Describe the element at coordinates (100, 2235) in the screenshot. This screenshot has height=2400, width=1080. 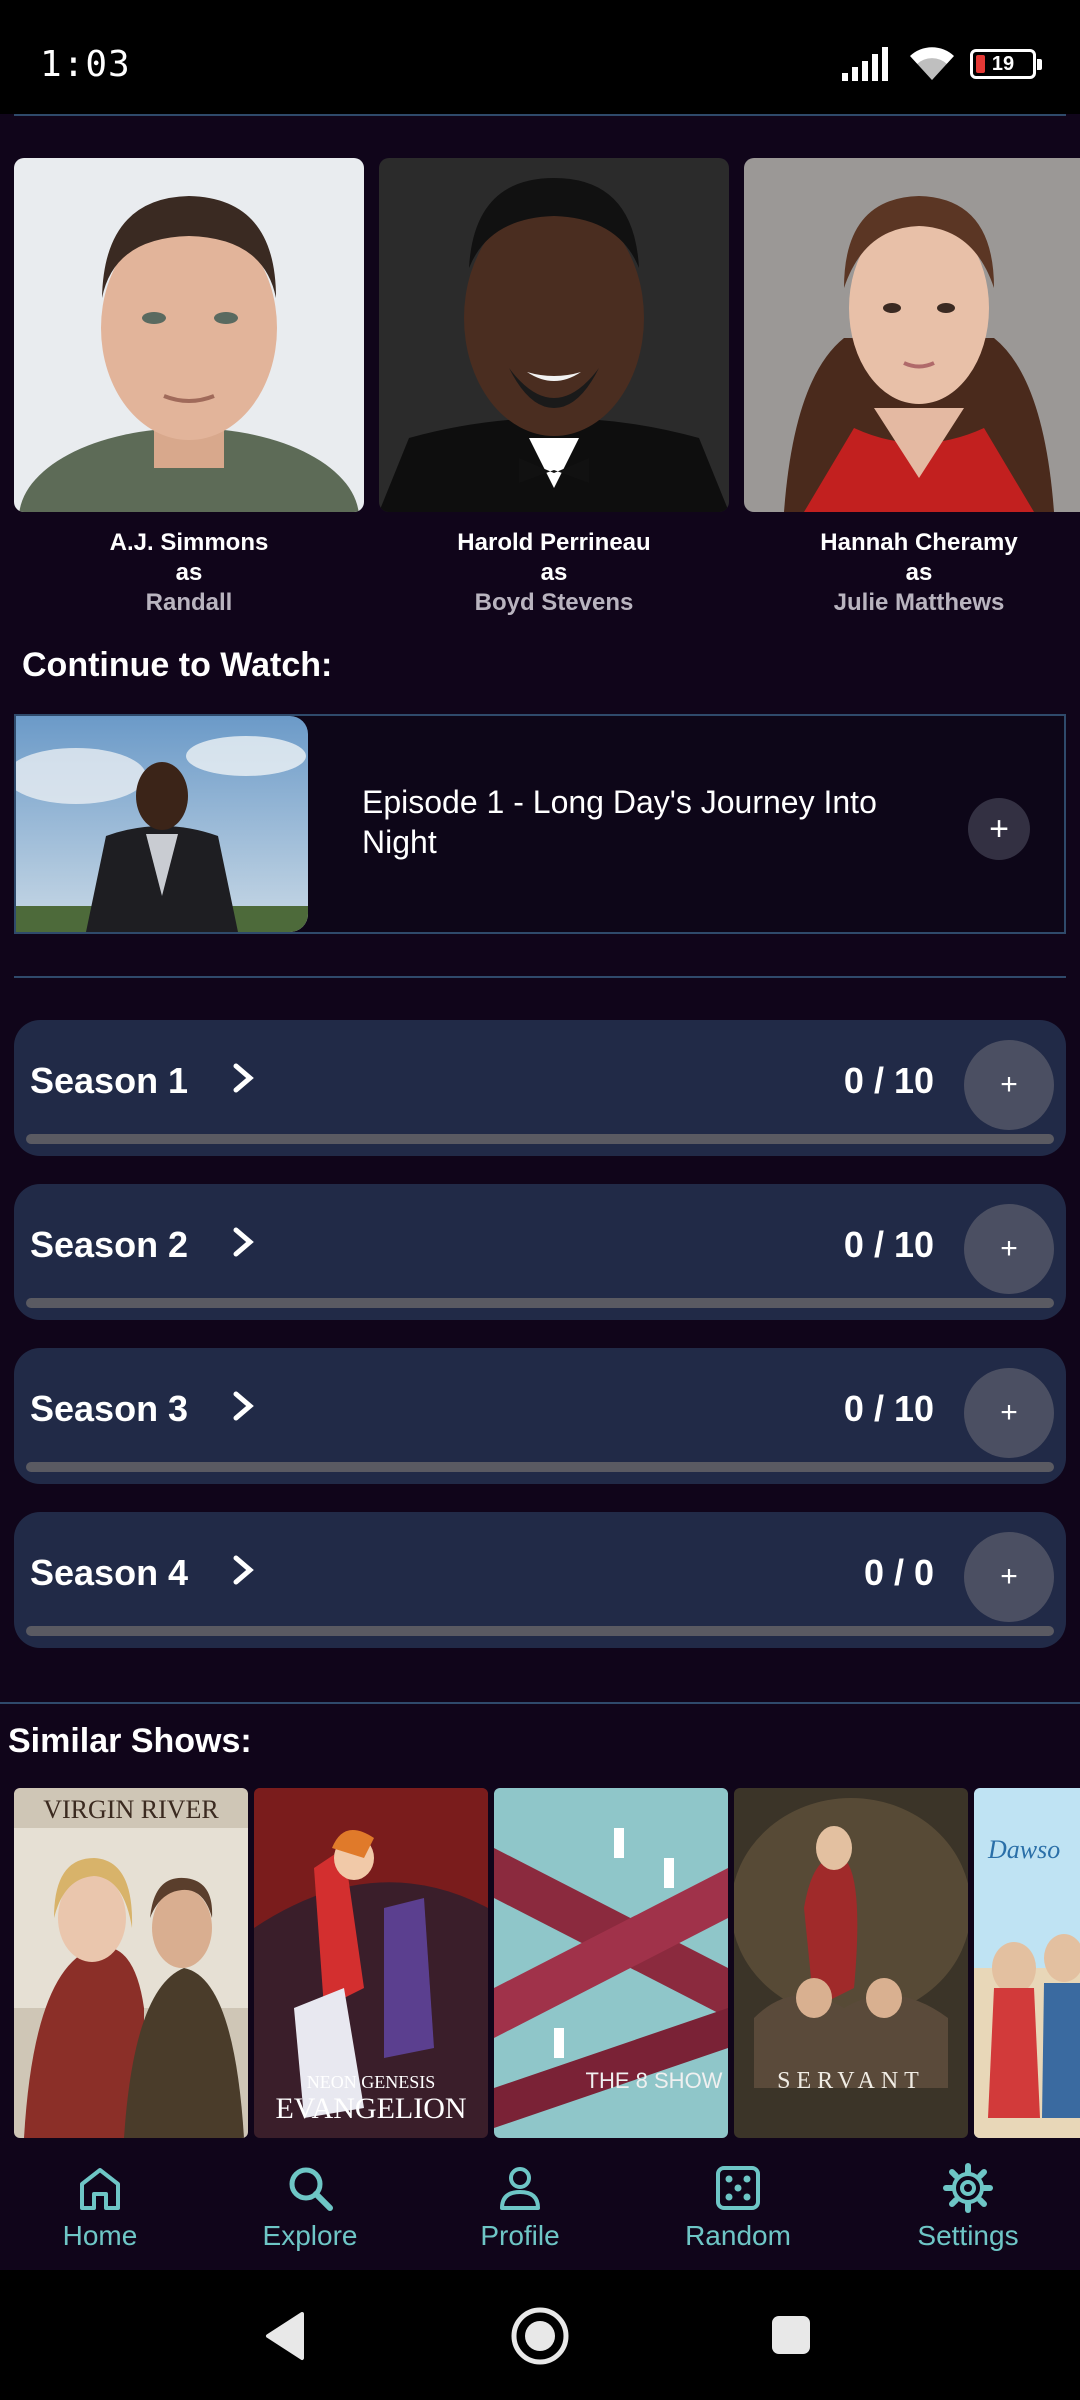
I see `nav-home-label: Home` at that location.